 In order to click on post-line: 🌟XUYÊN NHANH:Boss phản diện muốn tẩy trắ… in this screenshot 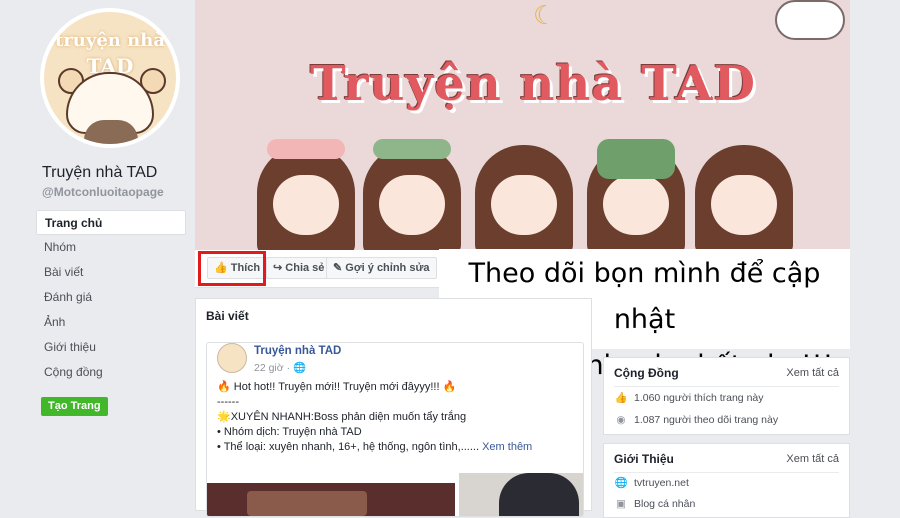, I will do `click(342, 417)`.